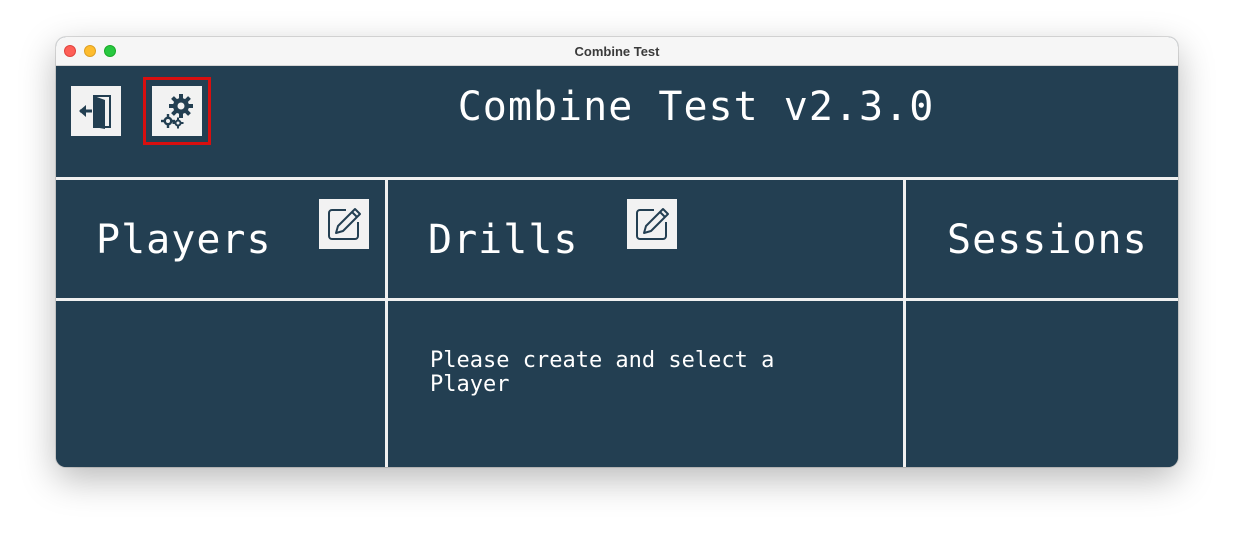 This screenshot has width=1234, height=542. I want to click on exit-button, so click(96, 111).